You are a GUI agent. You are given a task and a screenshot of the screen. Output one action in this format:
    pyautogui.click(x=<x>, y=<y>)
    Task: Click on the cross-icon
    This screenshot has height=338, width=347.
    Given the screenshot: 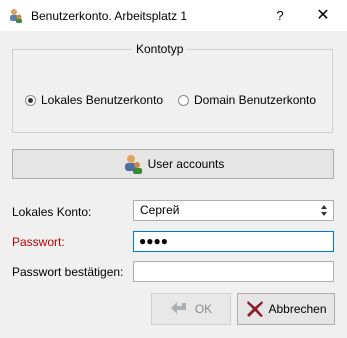 What is the action you would take?
    pyautogui.click(x=255, y=309)
    